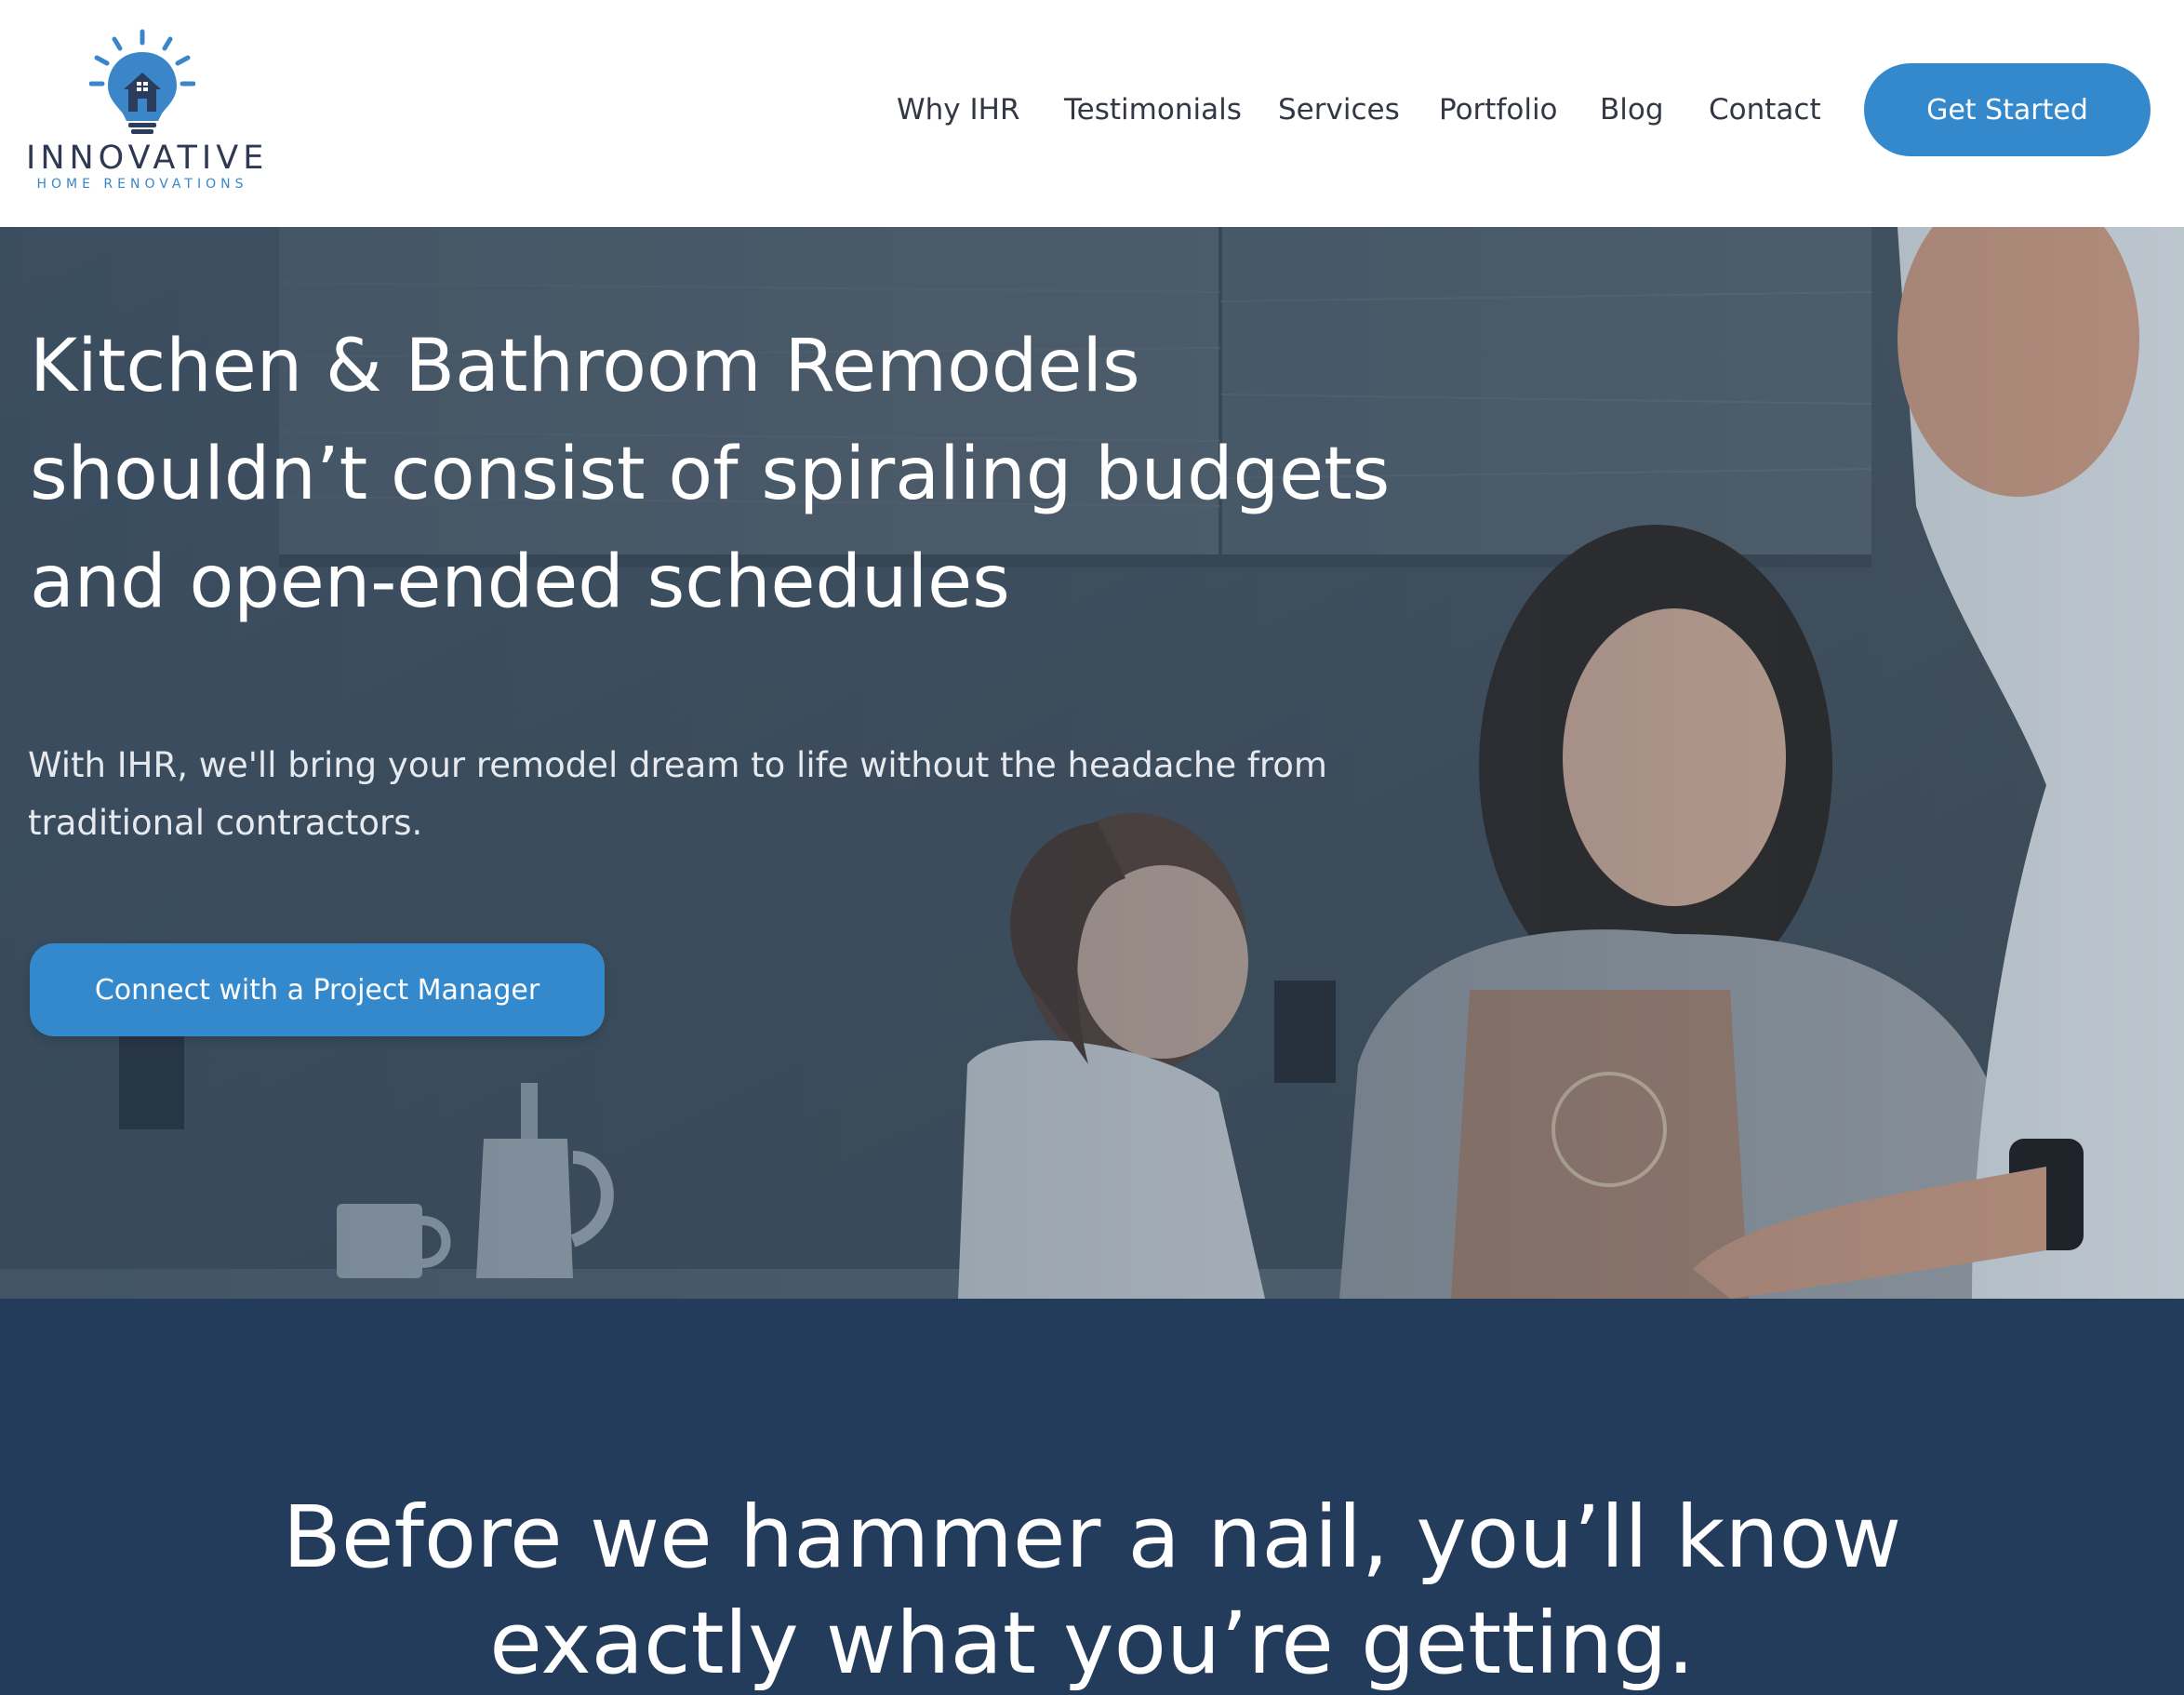  What do you see at coordinates (147, 158) in the screenshot?
I see `logo-wordmark: INNOVATIVE` at bounding box center [147, 158].